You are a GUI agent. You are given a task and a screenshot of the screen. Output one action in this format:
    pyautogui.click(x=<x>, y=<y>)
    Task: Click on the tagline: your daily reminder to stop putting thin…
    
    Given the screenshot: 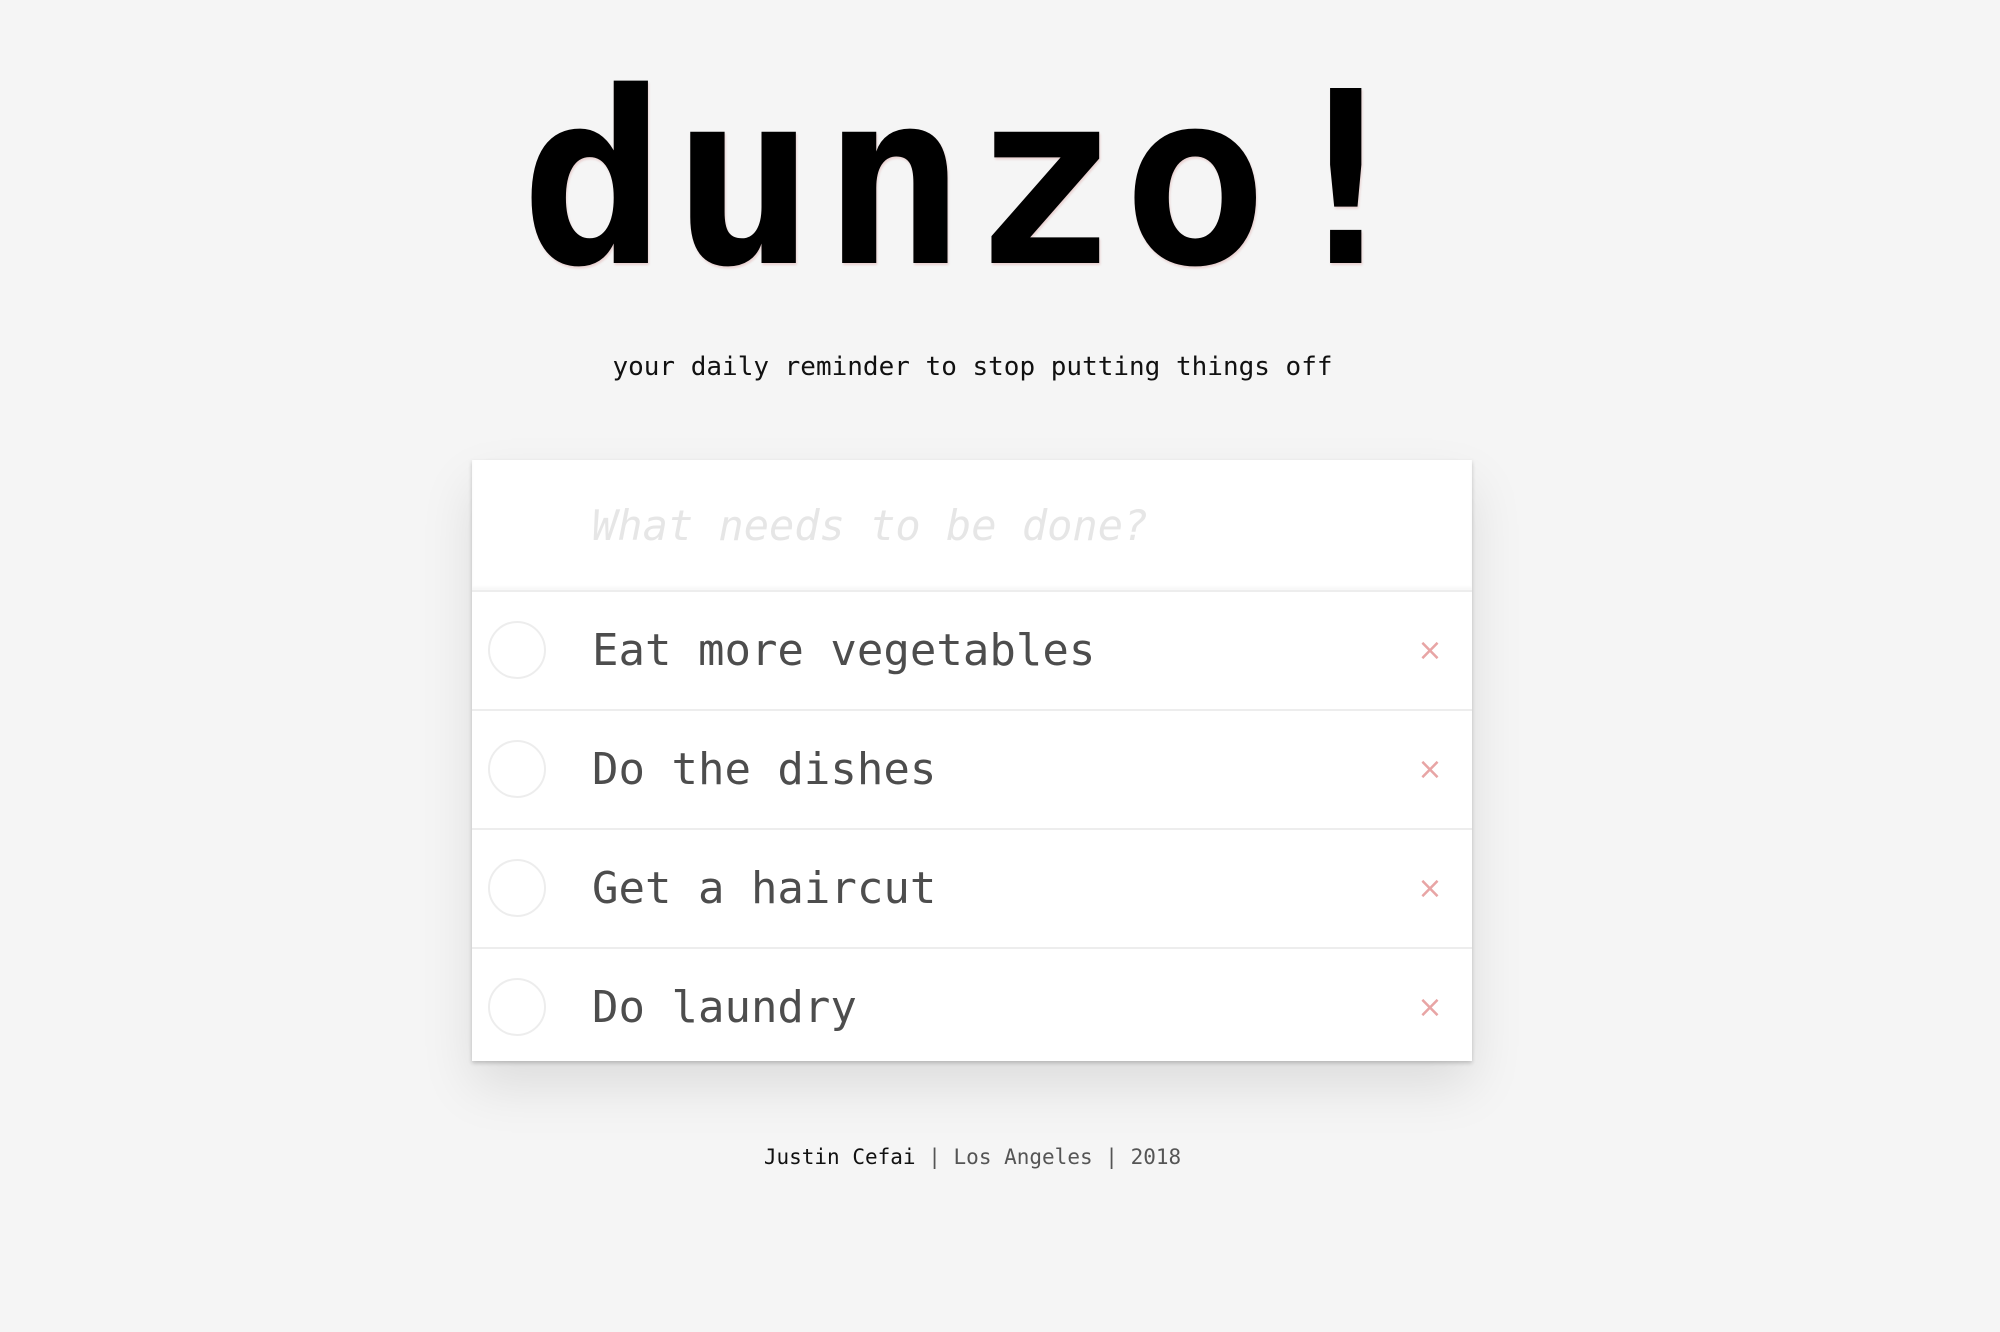 What is the action you would take?
    pyautogui.click(x=972, y=367)
    